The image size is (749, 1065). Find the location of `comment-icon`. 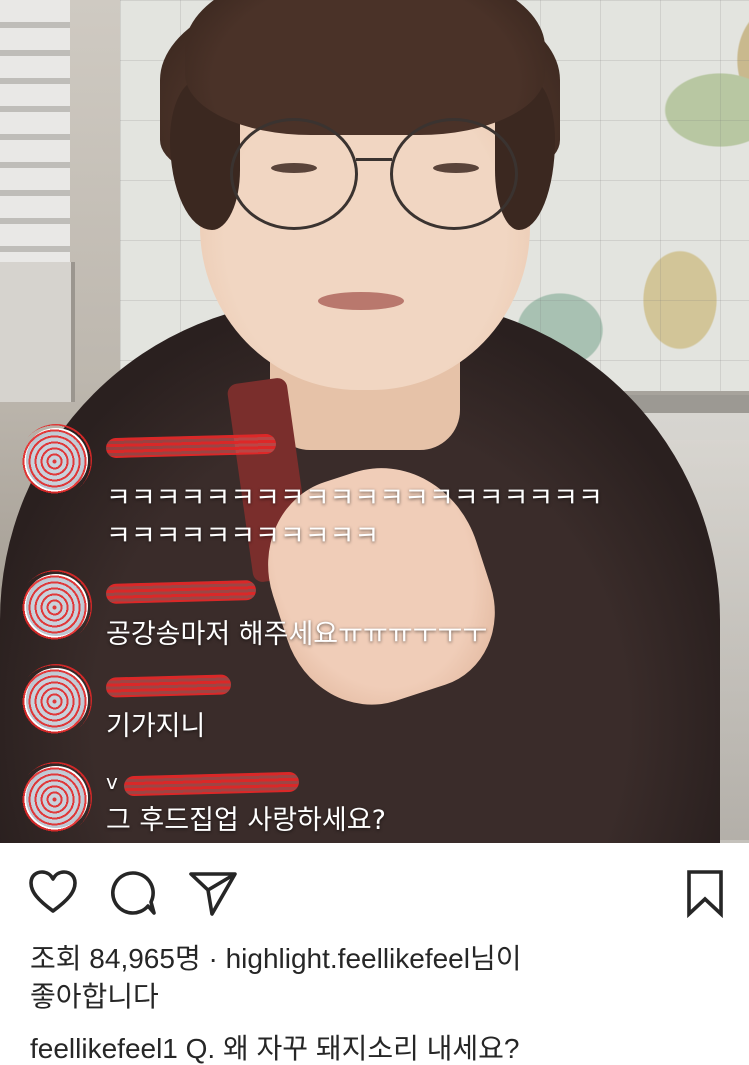

comment-icon is located at coordinates (133, 893).